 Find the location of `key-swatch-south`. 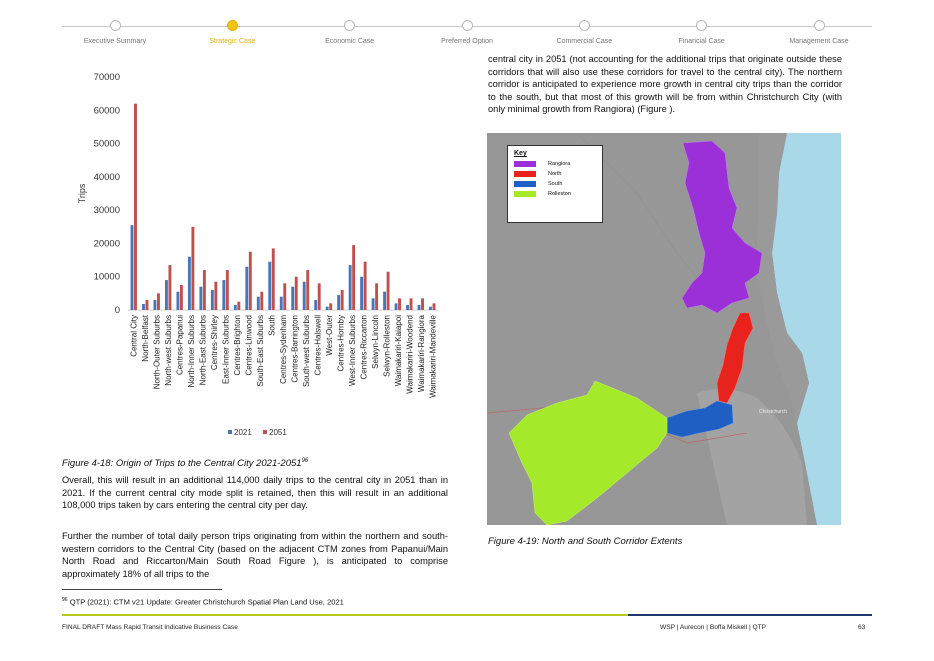

key-swatch-south is located at coordinates (525, 184).